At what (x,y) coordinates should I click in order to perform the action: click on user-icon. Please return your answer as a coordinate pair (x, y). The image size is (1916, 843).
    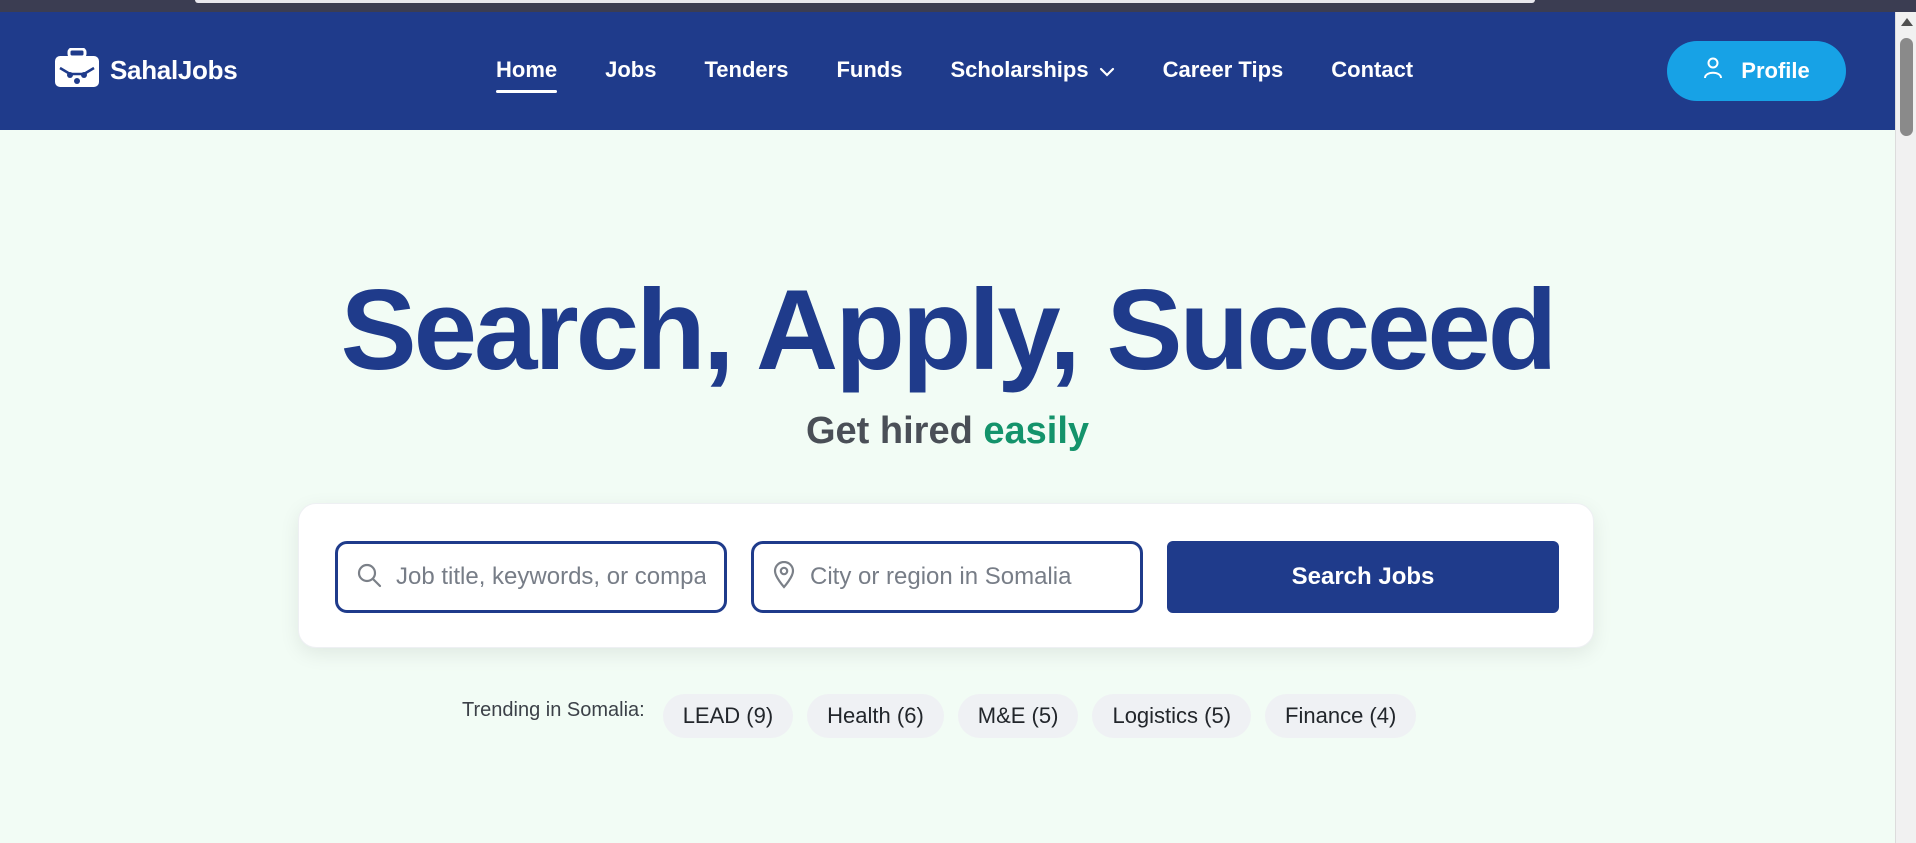
    Looking at the image, I should click on (1713, 71).